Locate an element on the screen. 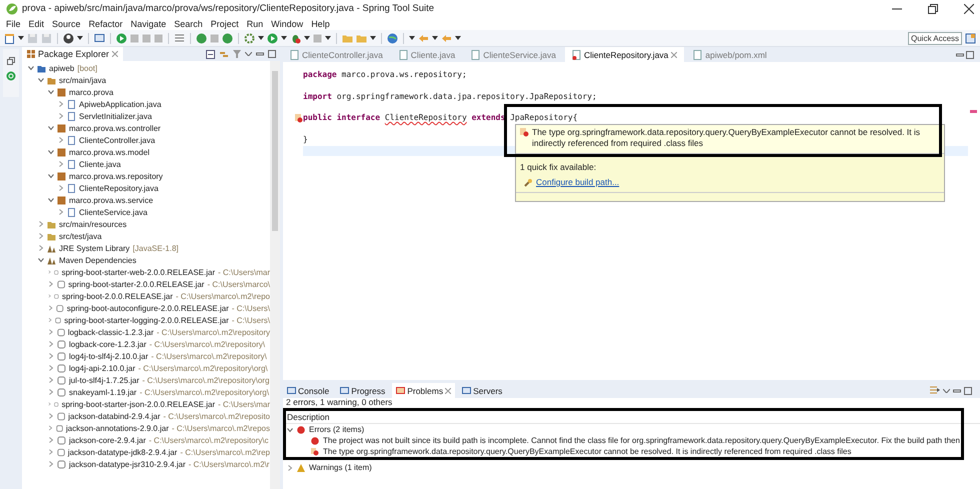  spring-icon is located at coordinates (11, 76).